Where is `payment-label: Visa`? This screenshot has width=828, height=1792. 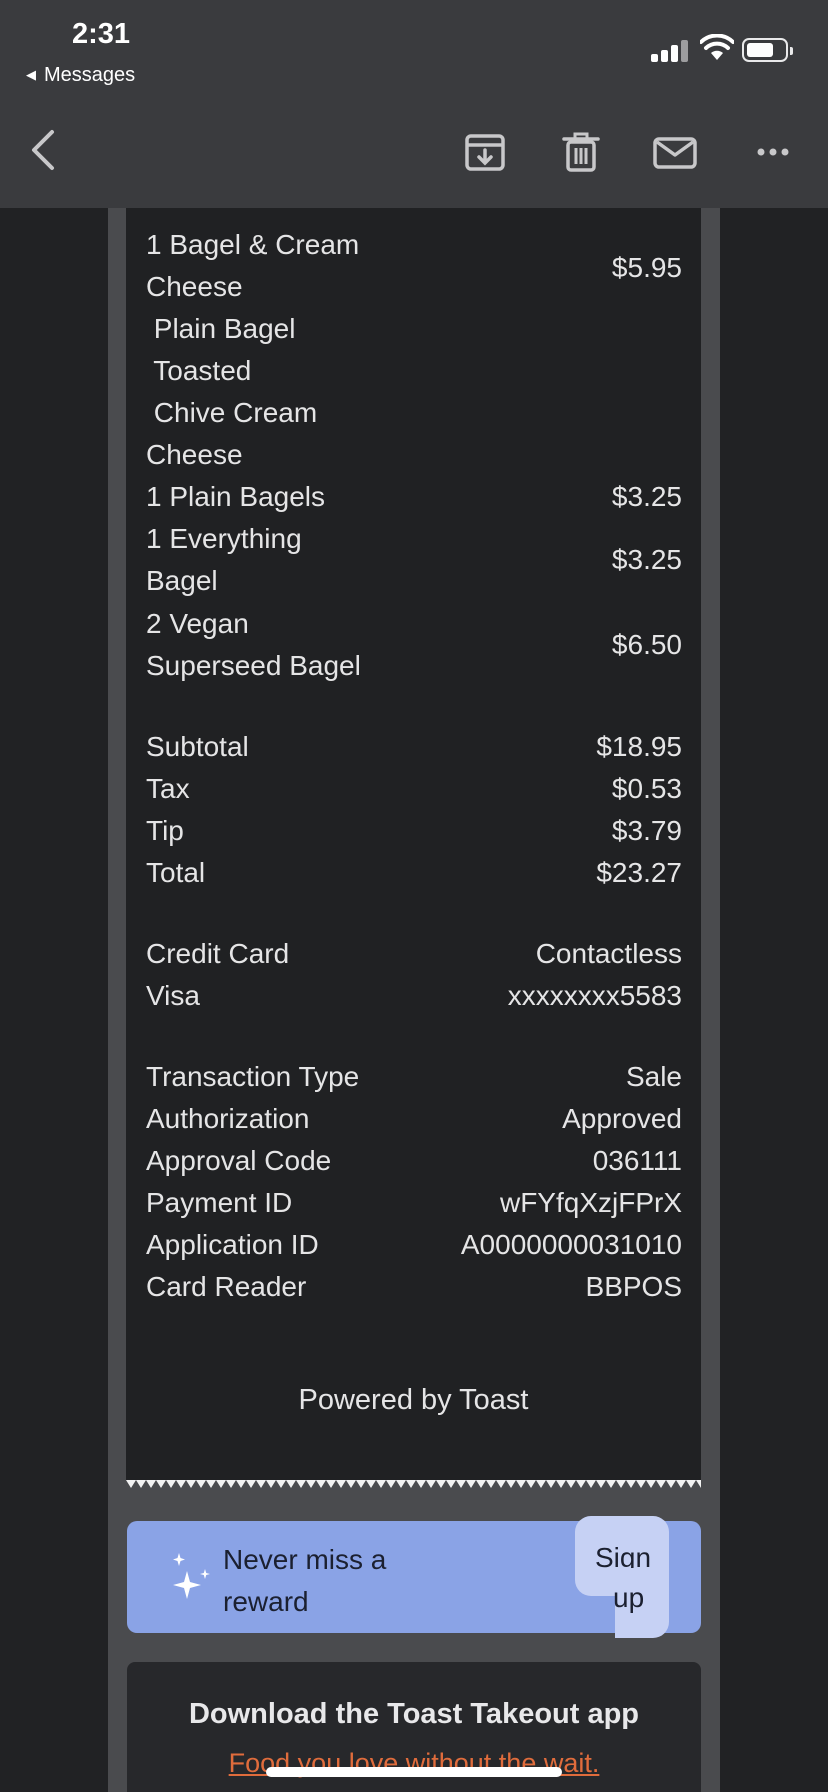
payment-label: Visa is located at coordinates (173, 995).